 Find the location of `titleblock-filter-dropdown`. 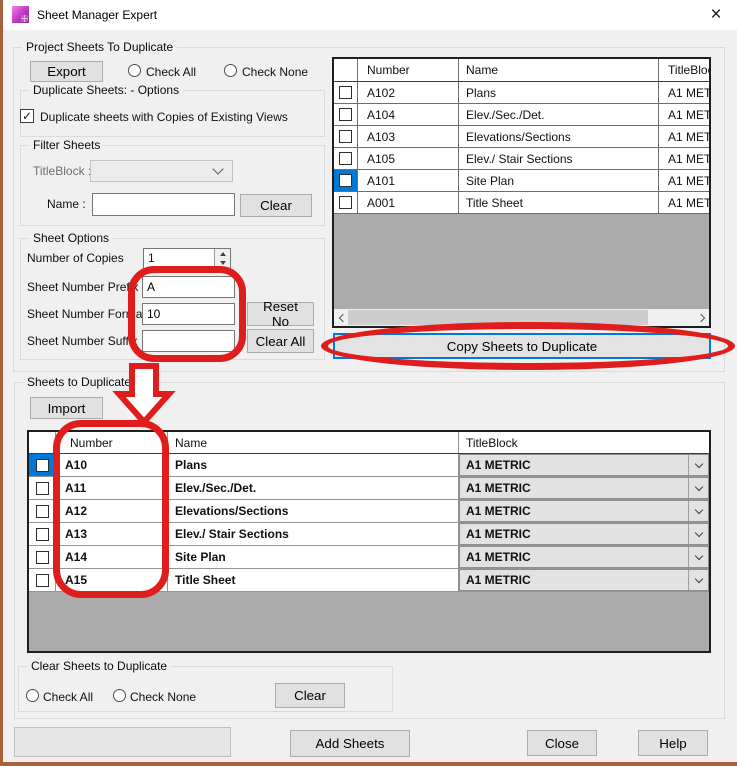

titleblock-filter-dropdown is located at coordinates (161, 171).